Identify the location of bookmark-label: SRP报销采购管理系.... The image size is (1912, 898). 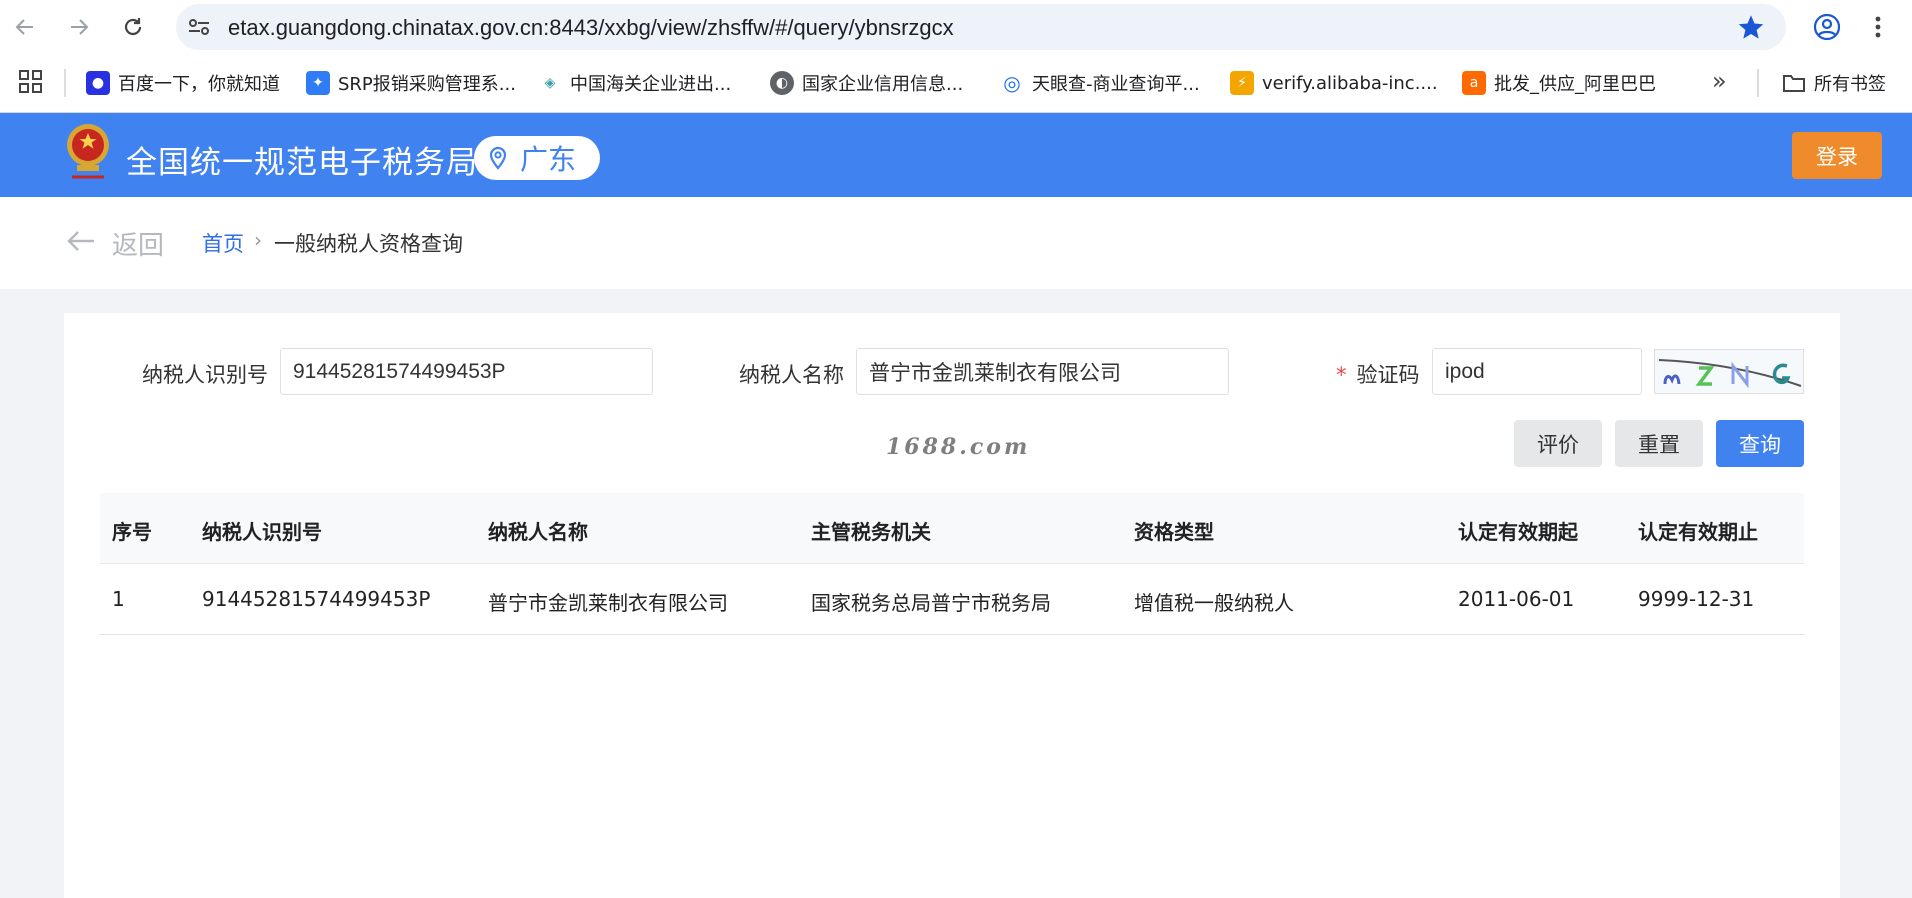
(427, 84).